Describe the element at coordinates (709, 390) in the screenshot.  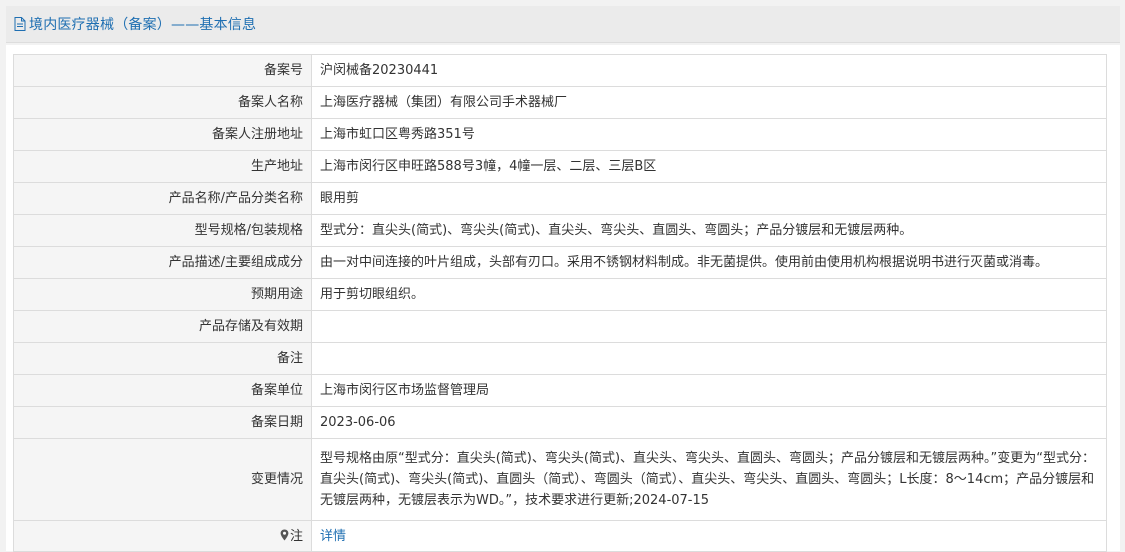
I see `row-value: 上海市闵行区市场监督管理局` at that location.